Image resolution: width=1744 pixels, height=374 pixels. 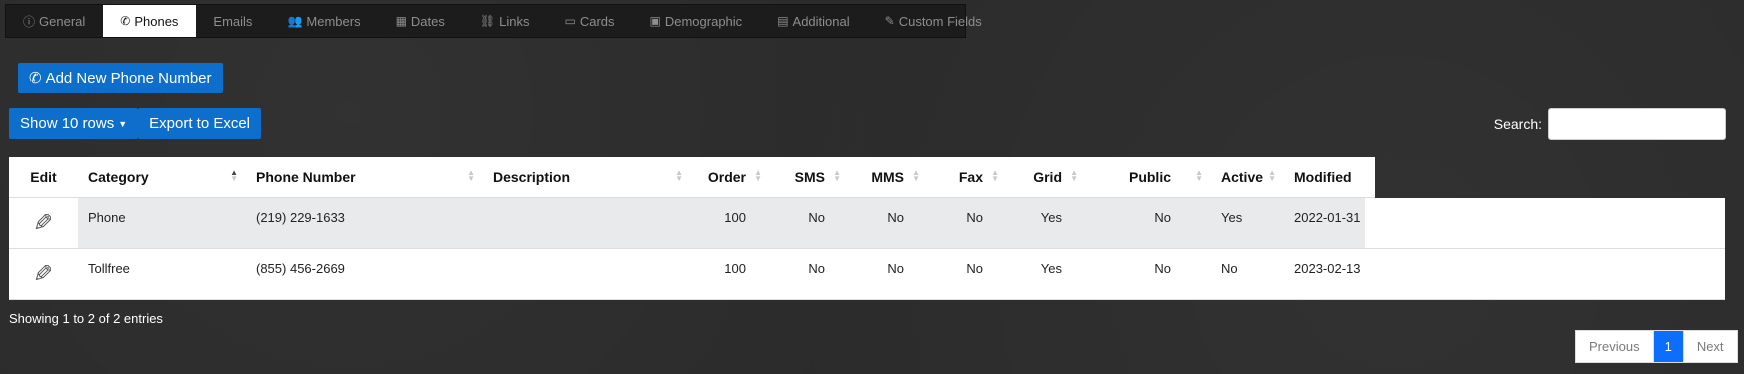 What do you see at coordinates (1615, 346) in the screenshot?
I see `previous-page-button: Previous` at bounding box center [1615, 346].